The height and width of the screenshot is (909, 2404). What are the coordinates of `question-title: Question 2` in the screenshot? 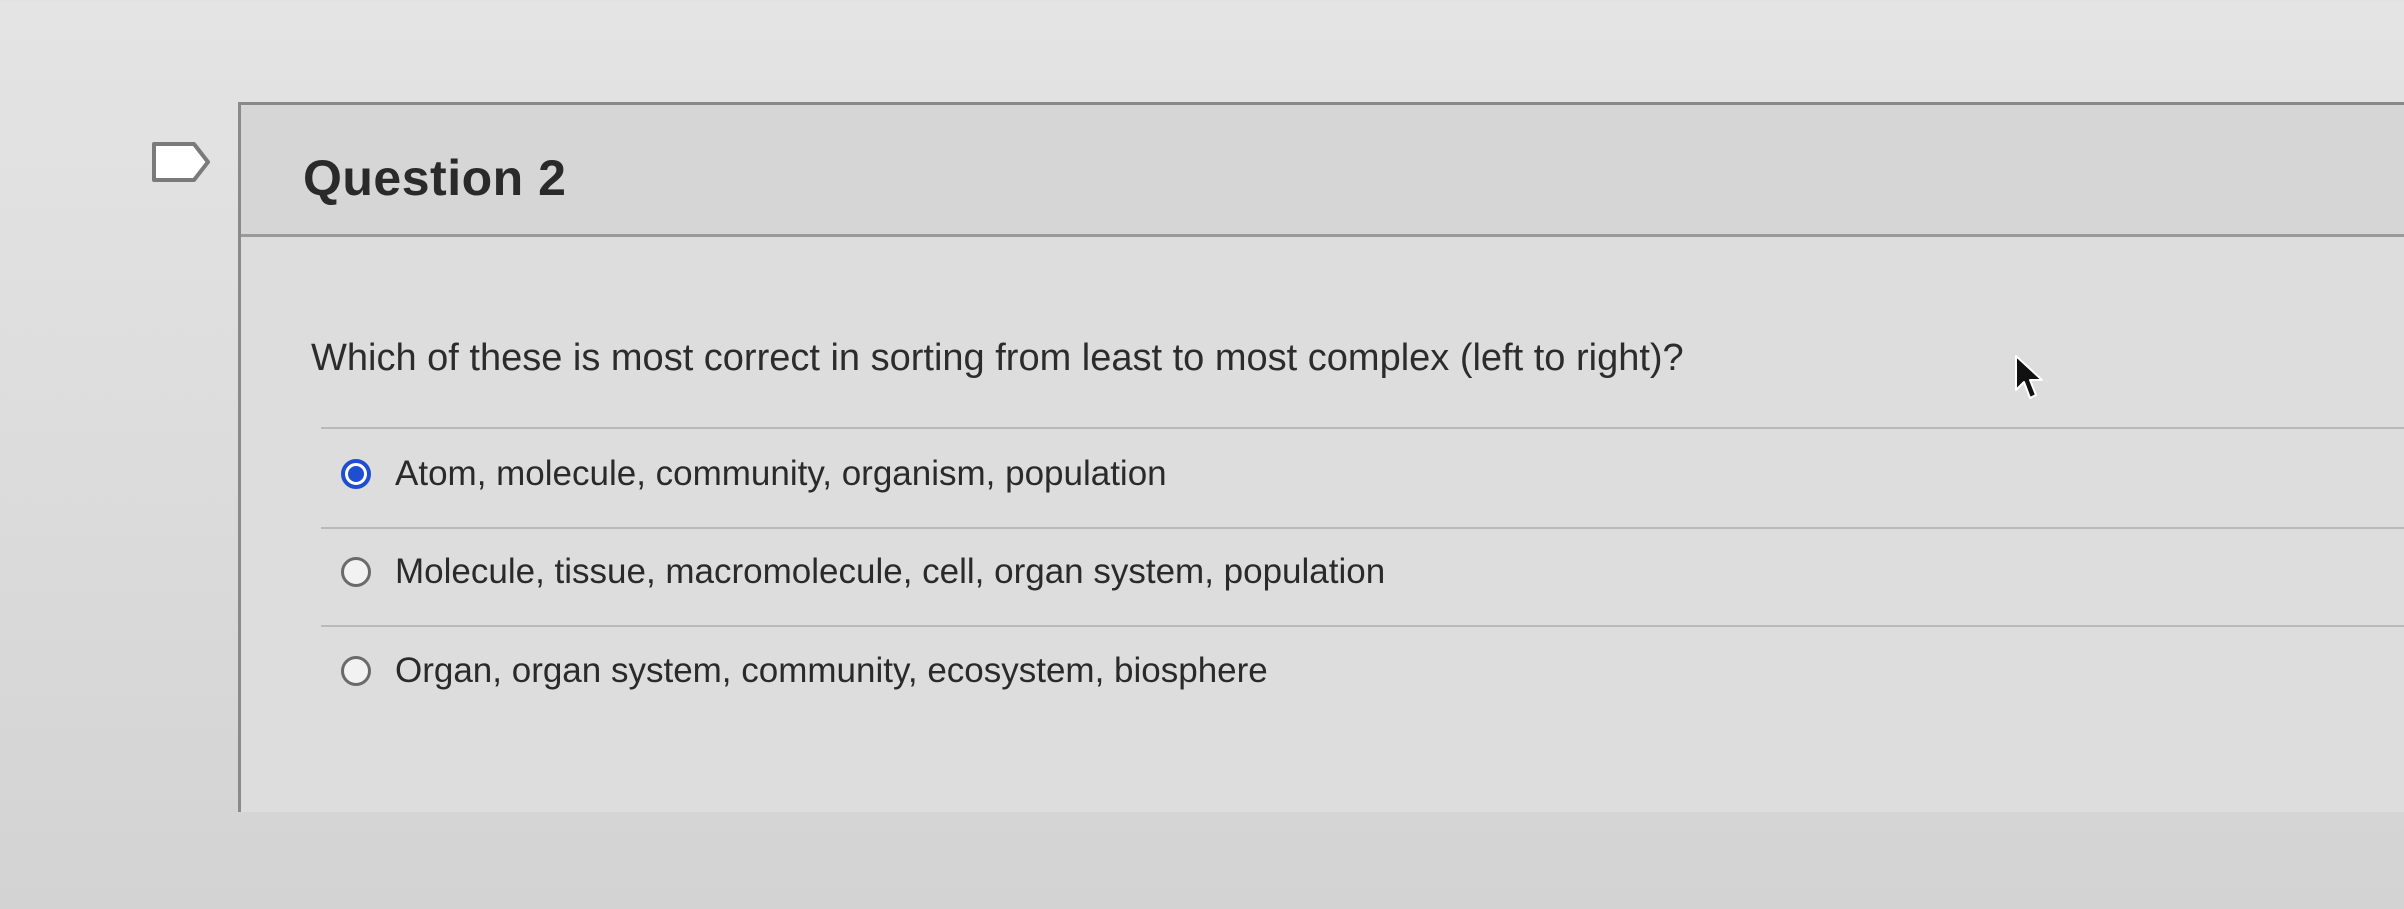 It's located at (435, 178).